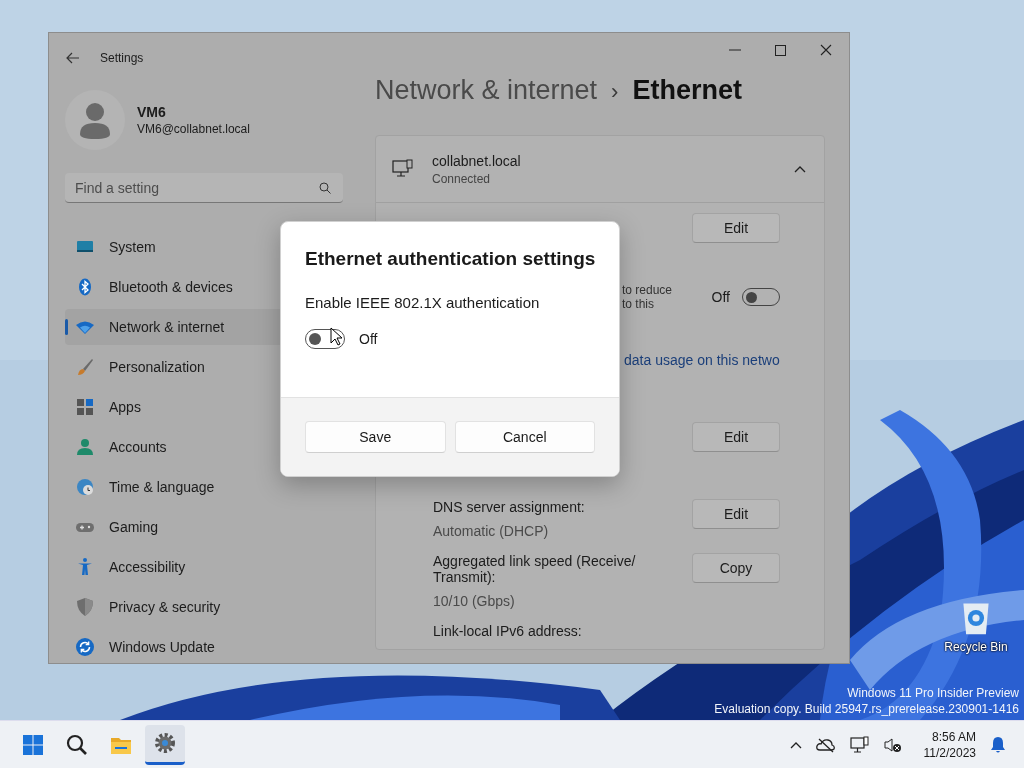  What do you see at coordinates (826, 50) in the screenshot?
I see `close-icon` at bounding box center [826, 50].